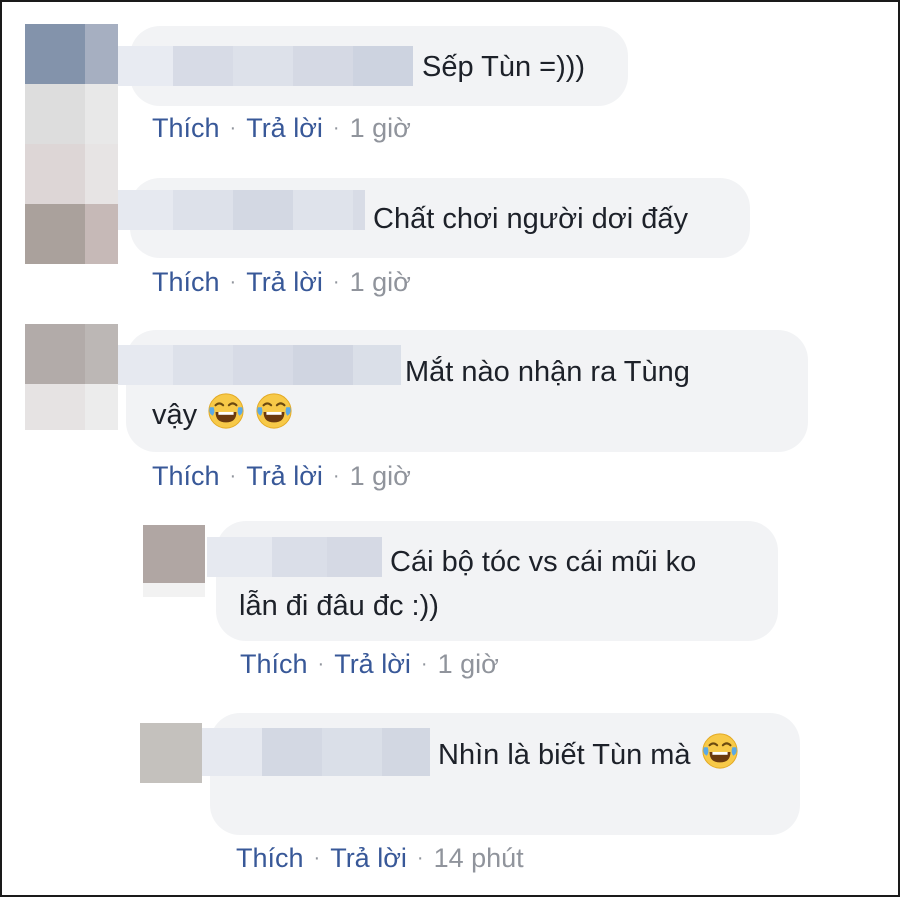 The height and width of the screenshot is (897, 900). I want to click on comment-text-line: vậy, so click(222, 414).